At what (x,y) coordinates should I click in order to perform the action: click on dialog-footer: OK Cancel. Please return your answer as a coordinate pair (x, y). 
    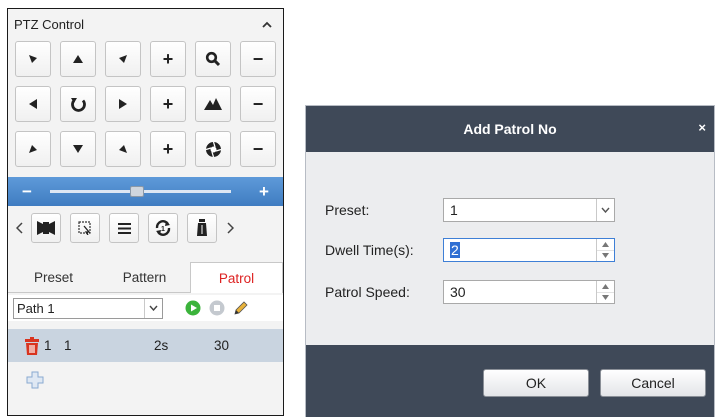
    Looking at the image, I should click on (510, 381).